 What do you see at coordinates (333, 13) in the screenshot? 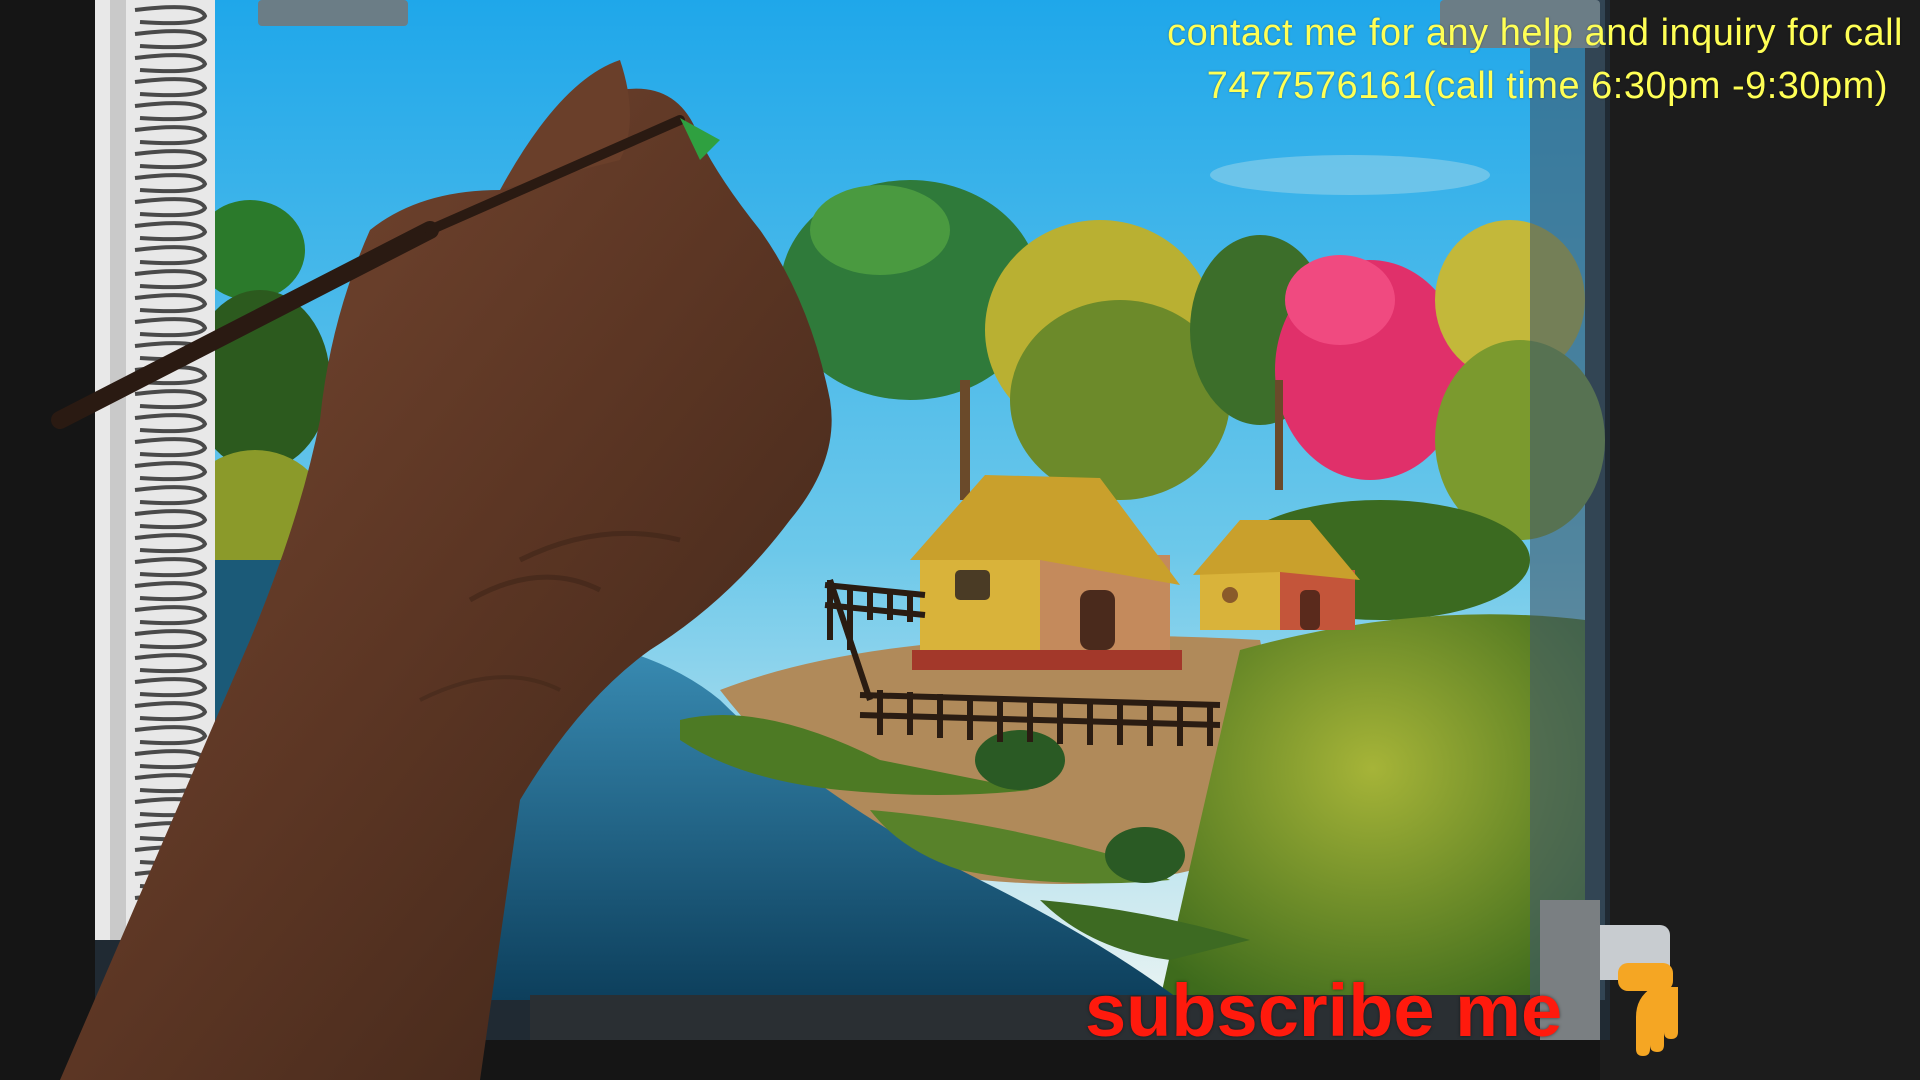
I see `tape` at bounding box center [333, 13].